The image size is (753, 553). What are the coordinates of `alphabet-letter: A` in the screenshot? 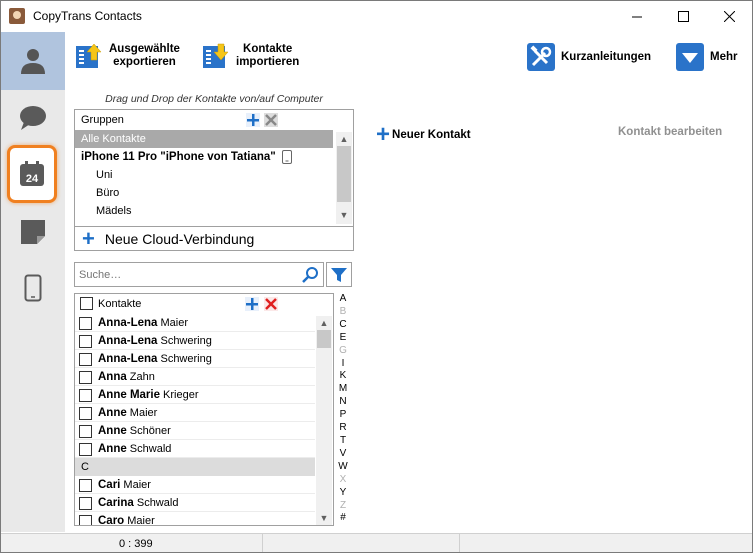 It's located at (343, 299).